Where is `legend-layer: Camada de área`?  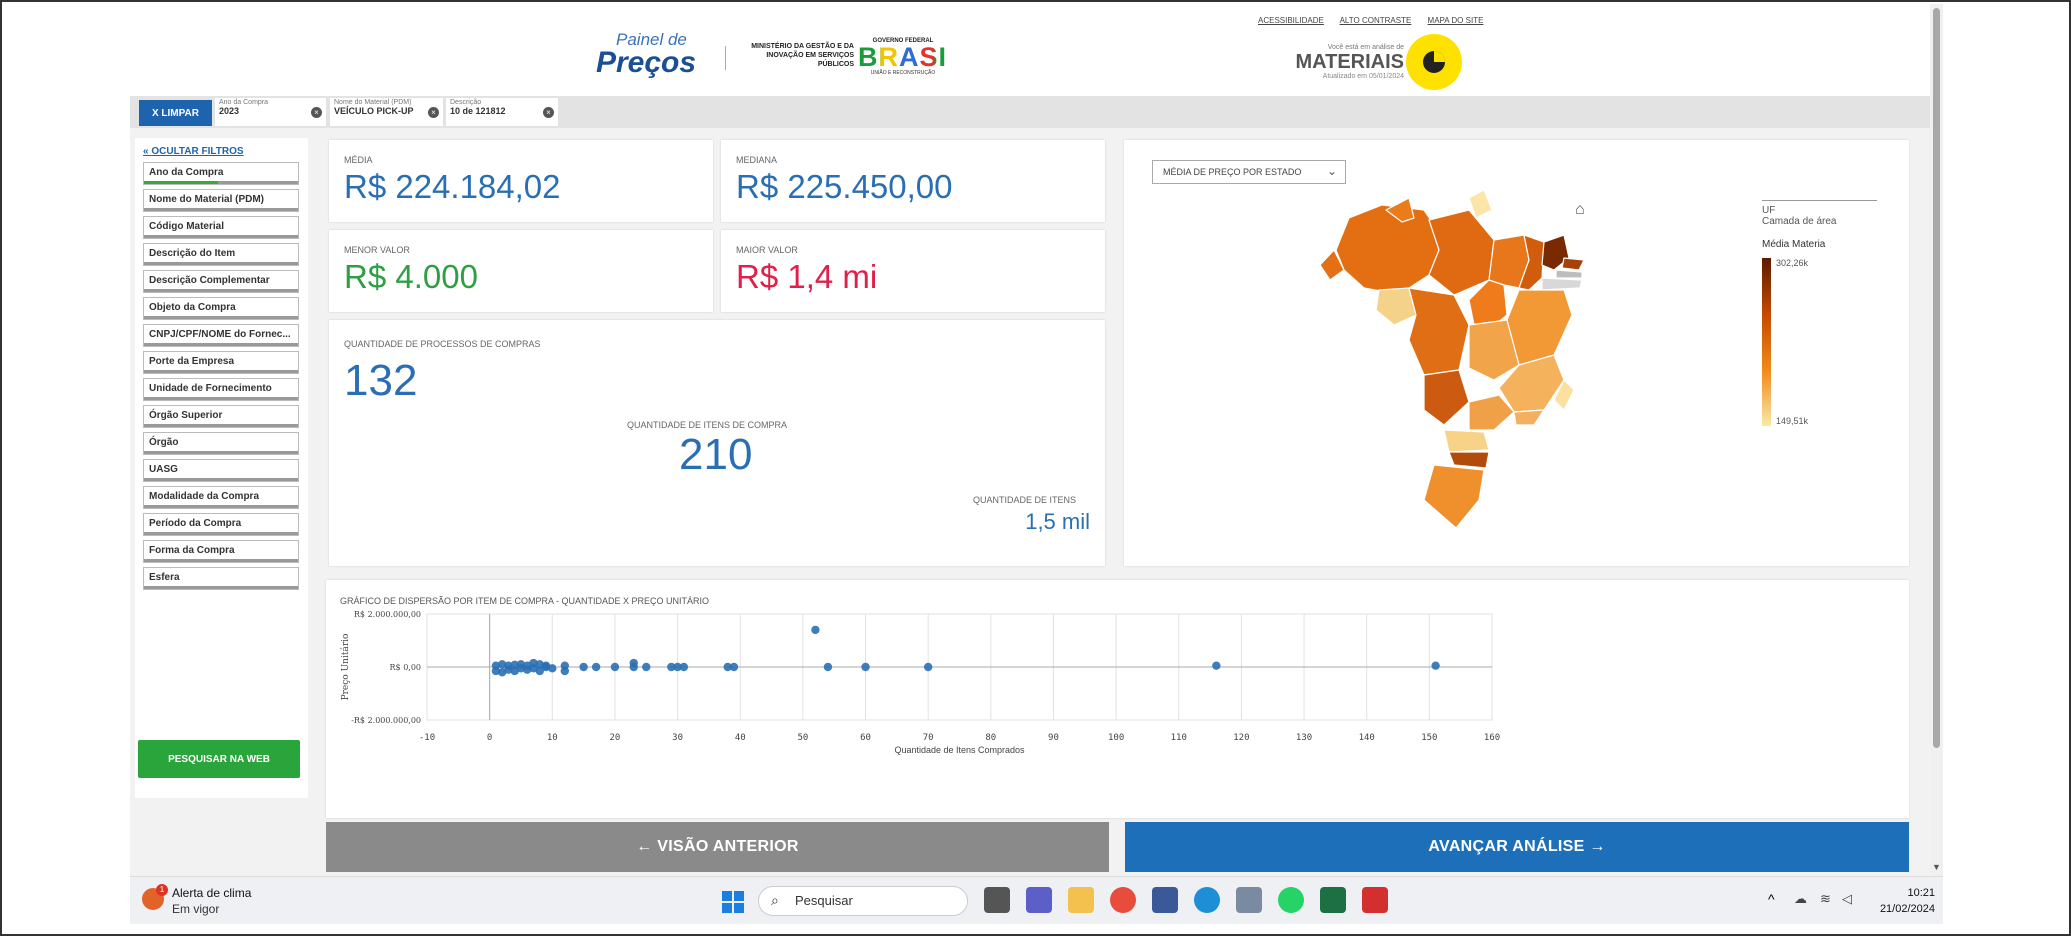 legend-layer: Camada de área is located at coordinates (1799, 221).